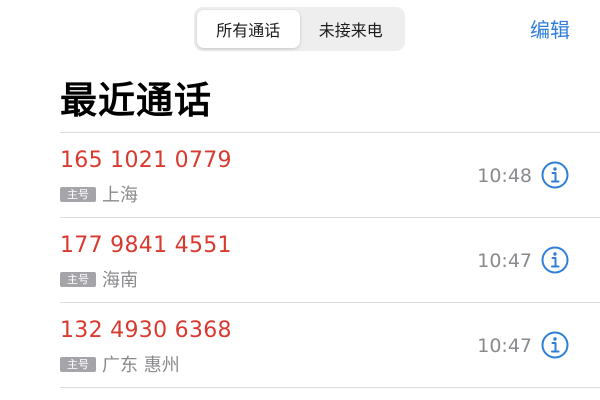  What do you see at coordinates (120, 280) in the screenshot?
I see `caller-location: 海南` at bounding box center [120, 280].